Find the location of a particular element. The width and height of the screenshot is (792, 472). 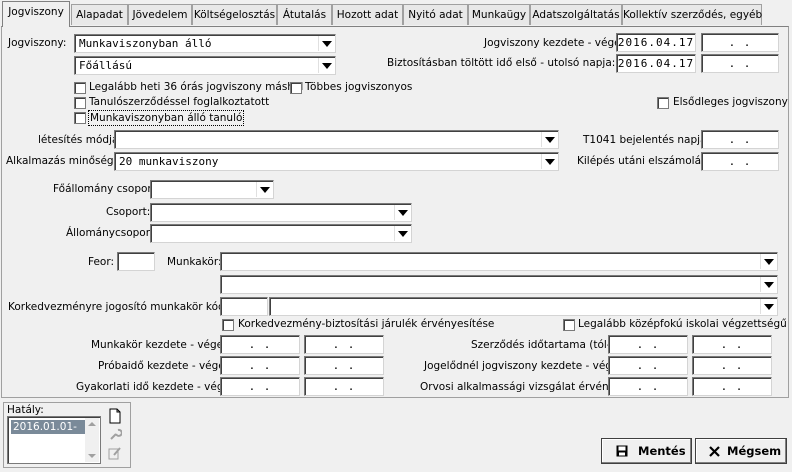

gyakorlati-kezdete-field: . . is located at coordinates (260, 386).